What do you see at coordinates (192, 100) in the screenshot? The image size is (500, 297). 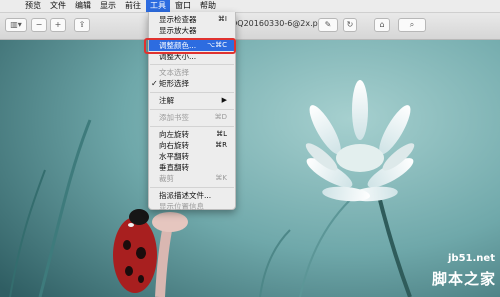 I see `menu-item-annotate: 注解 ▶` at bounding box center [192, 100].